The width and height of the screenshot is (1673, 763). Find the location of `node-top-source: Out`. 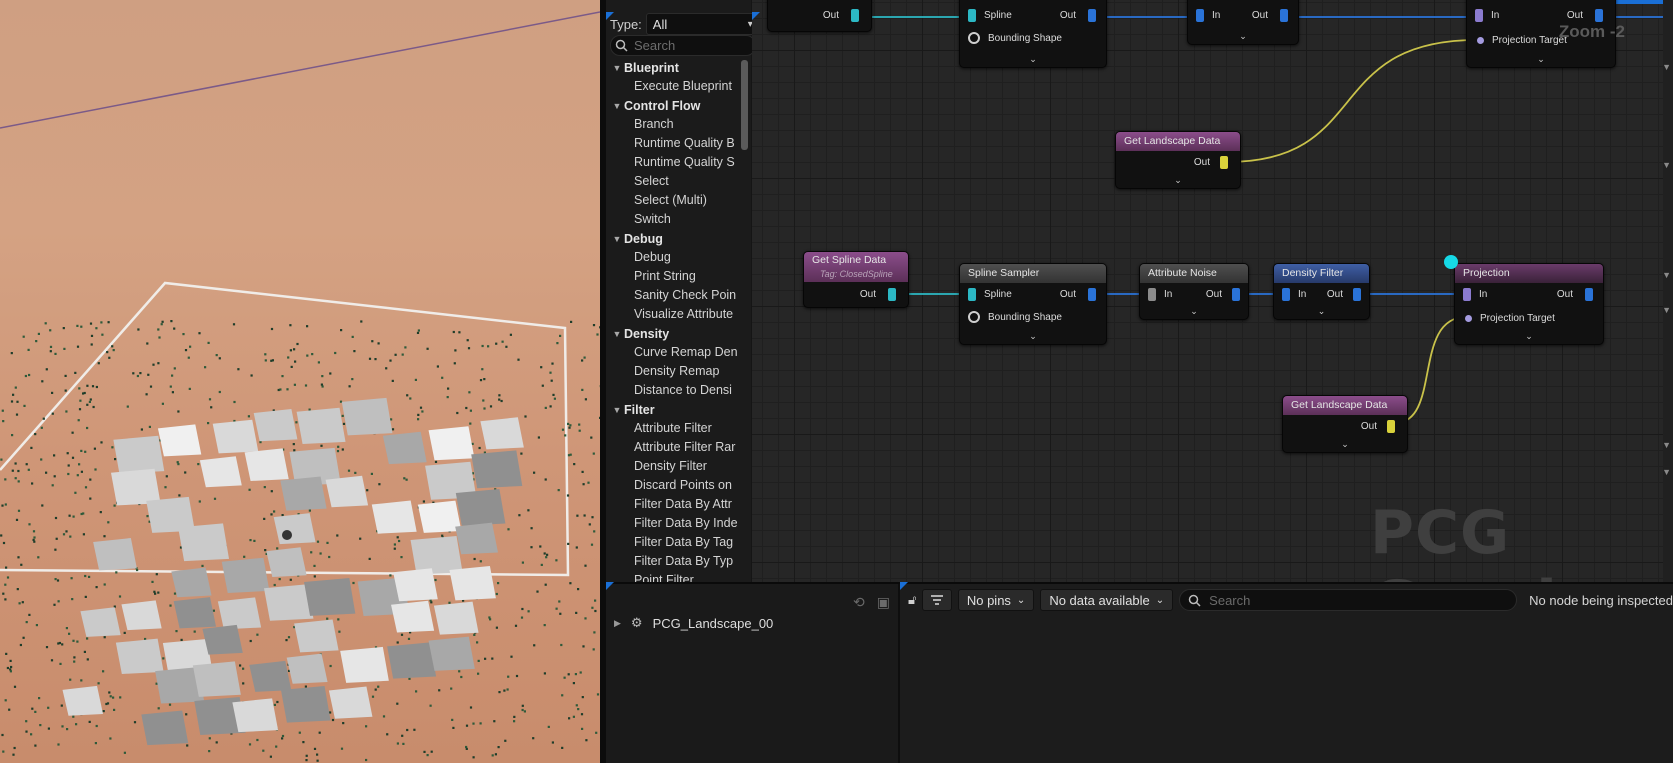

node-top-source: Out is located at coordinates (819, 16).